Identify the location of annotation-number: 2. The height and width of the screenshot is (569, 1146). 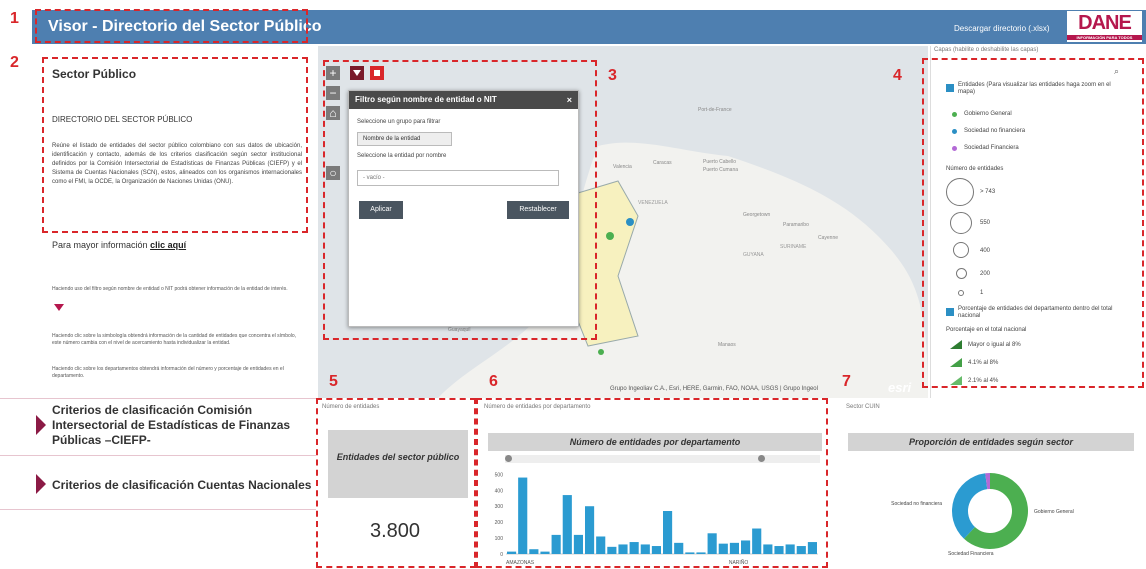
(14, 62).